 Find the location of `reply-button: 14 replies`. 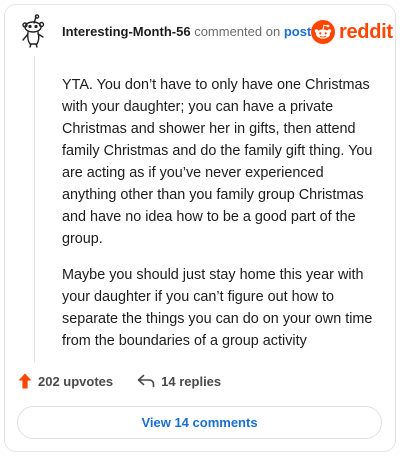

reply-button: 14 replies is located at coordinates (179, 381).